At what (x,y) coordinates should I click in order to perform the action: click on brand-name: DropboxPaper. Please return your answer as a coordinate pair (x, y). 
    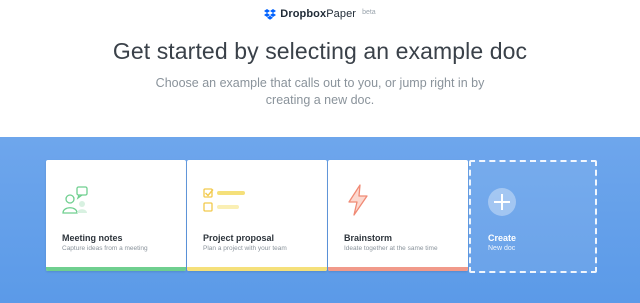
    Looking at the image, I should click on (318, 14).